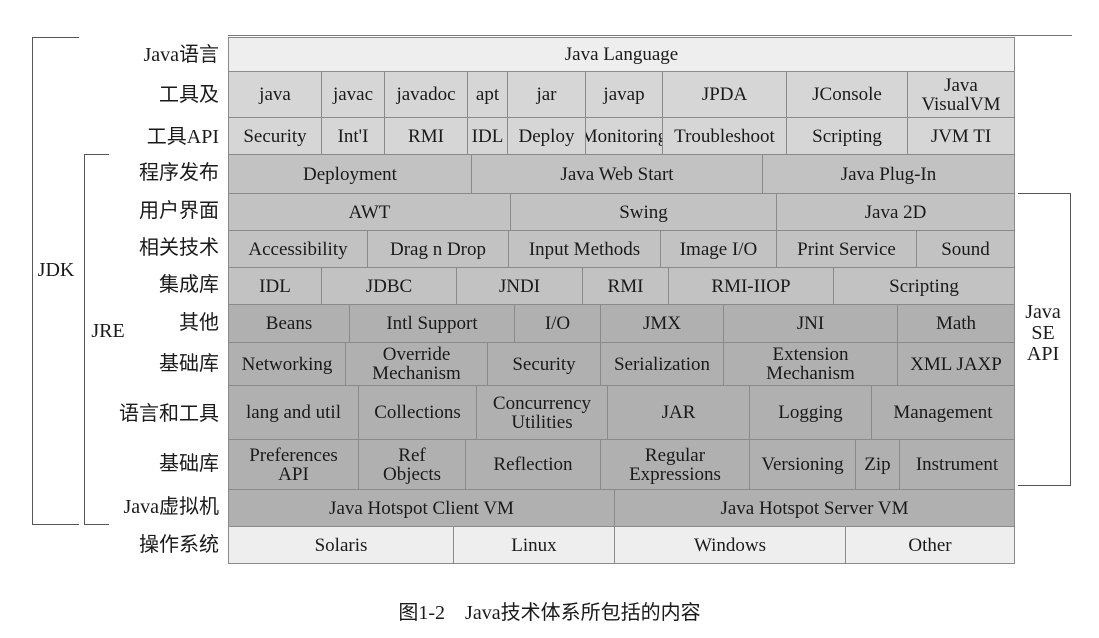  What do you see at coordinates (650, 35) in the screenshot?
I see `top-rule` at bounding box center [650, 35].